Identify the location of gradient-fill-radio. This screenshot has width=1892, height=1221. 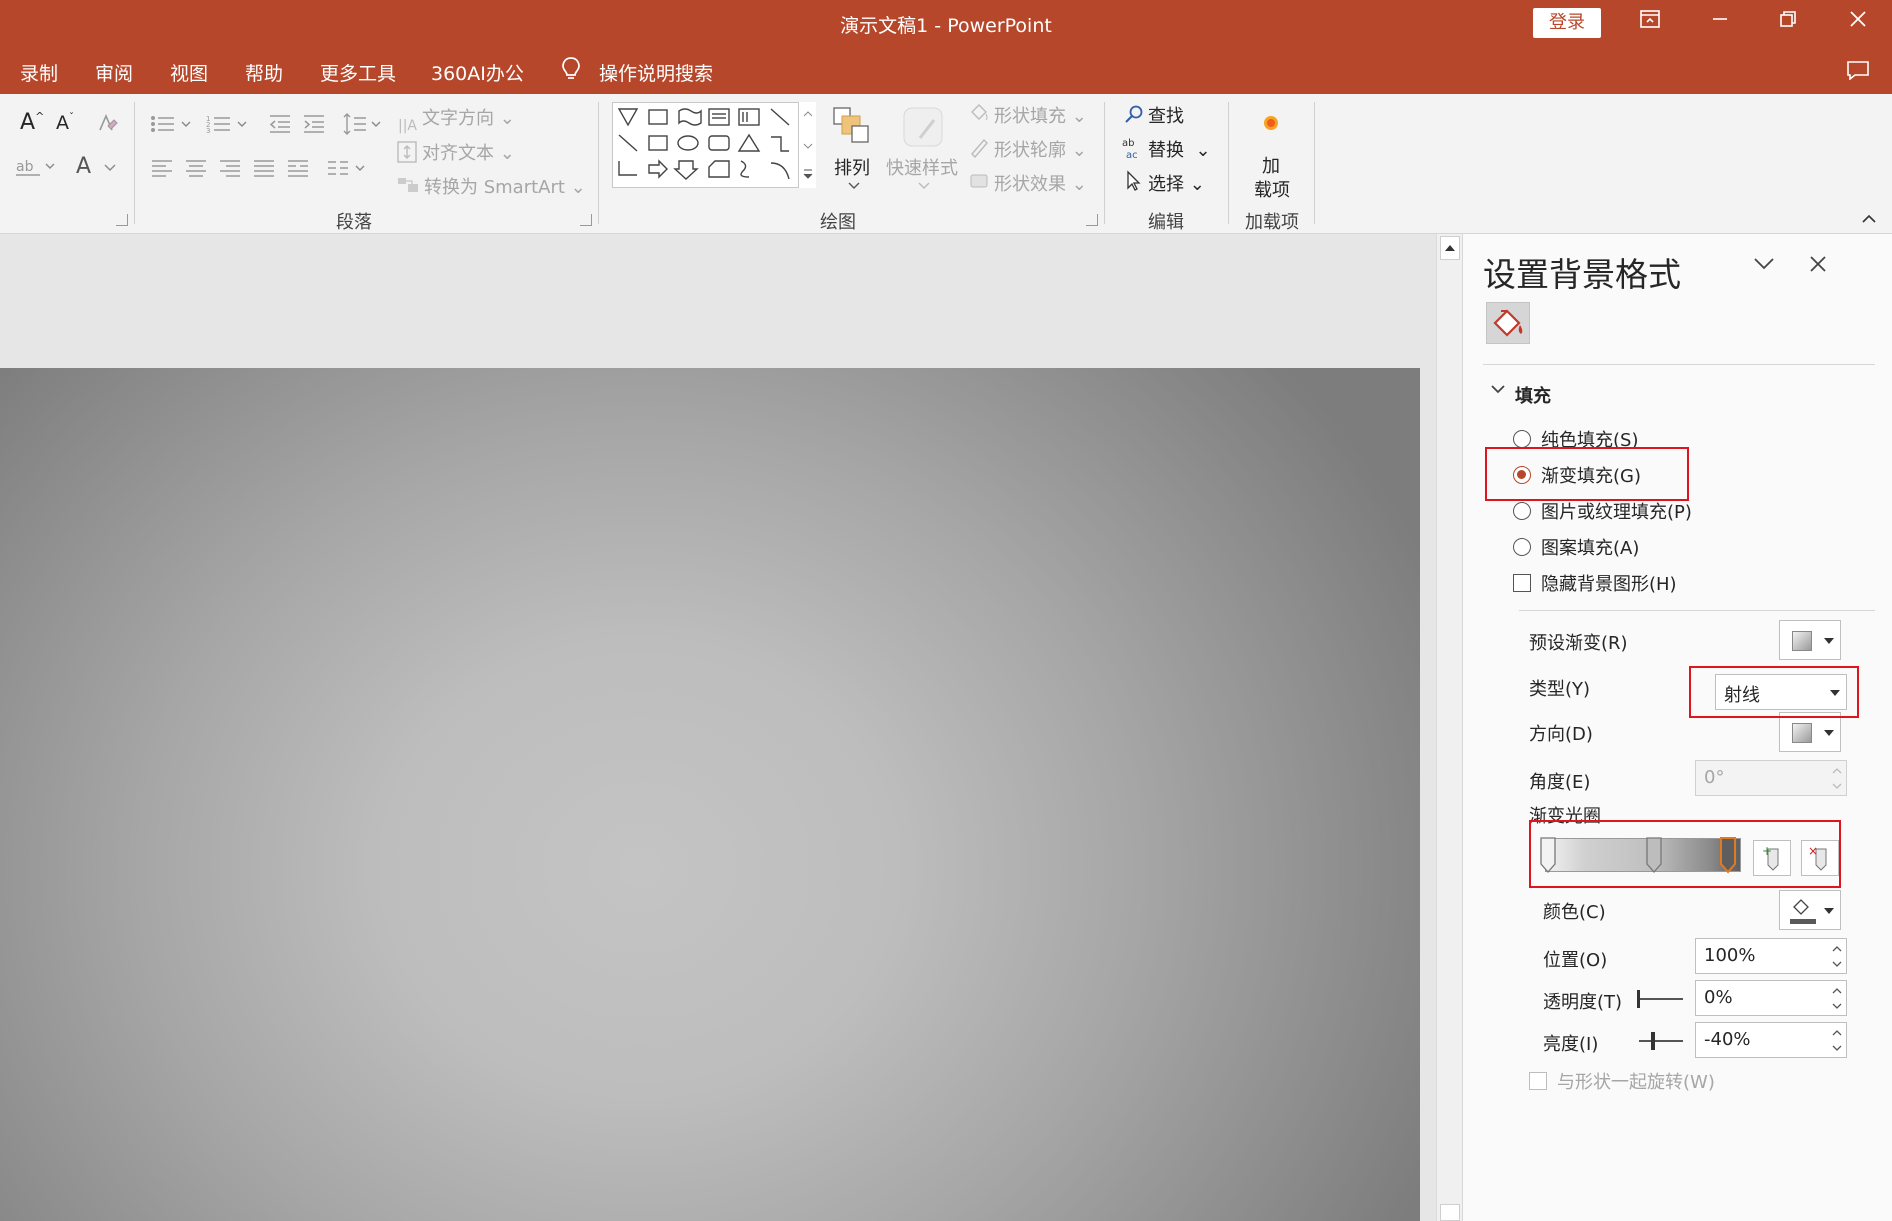
(1522, 475).